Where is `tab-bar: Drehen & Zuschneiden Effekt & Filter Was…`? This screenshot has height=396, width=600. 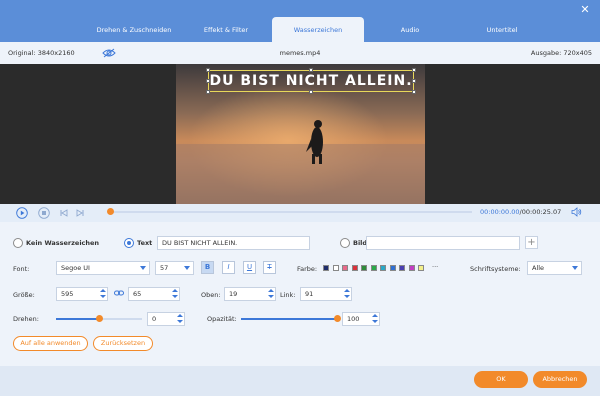
tab-bar: Drehen & Zuschneiden Effekt & Filter Was… is located at coordinates (318, 29).